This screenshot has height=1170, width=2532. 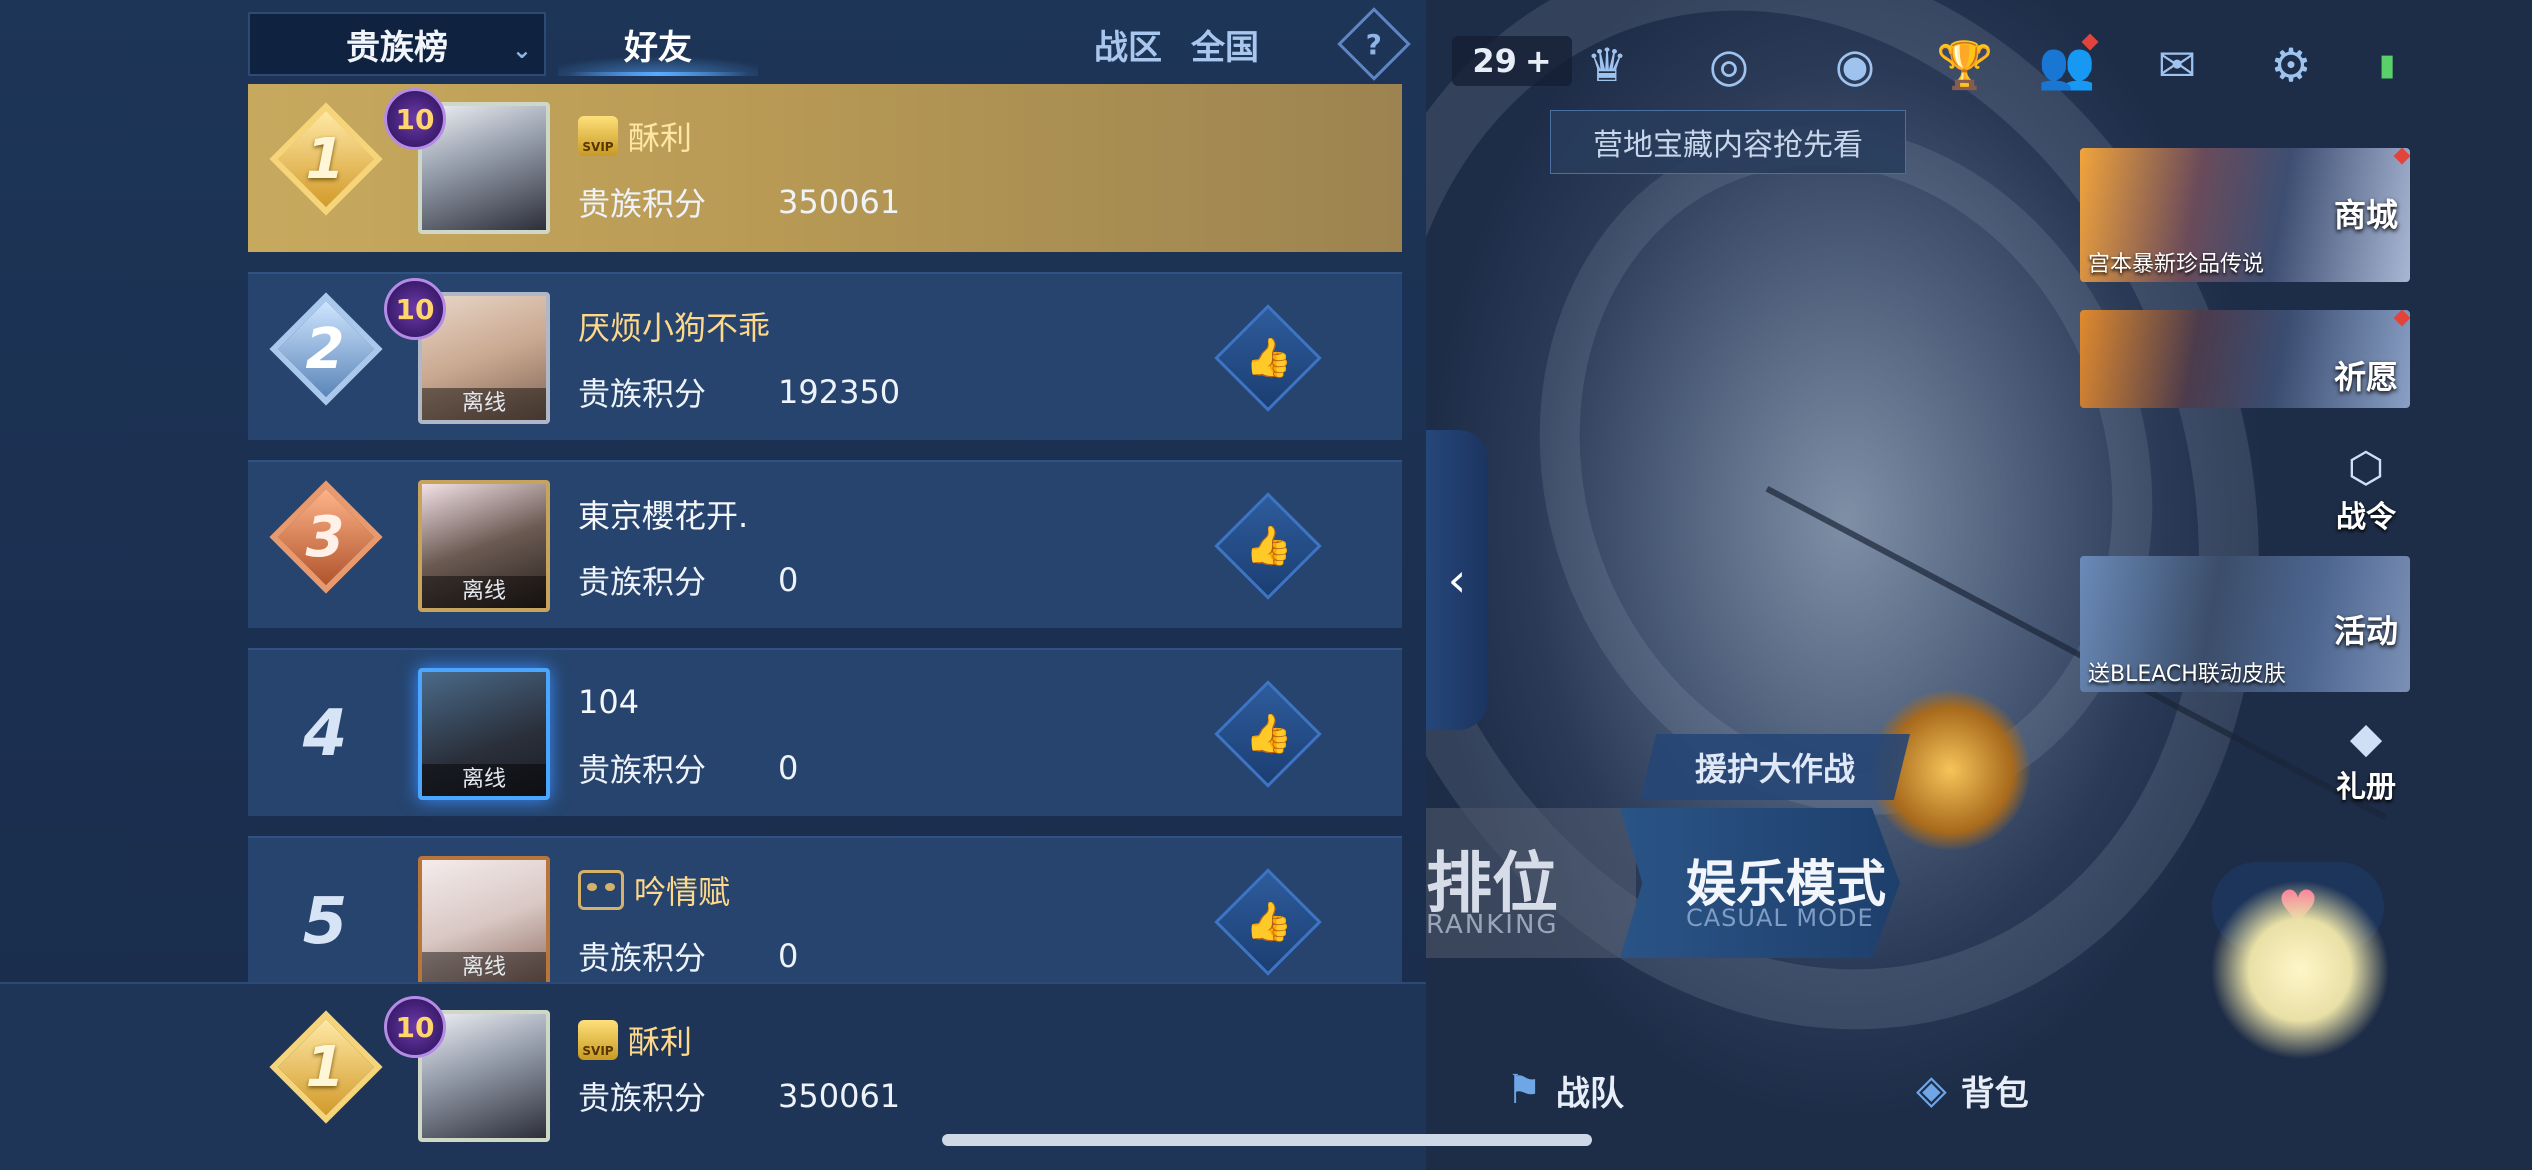 I want to click on shop-banner: 宫本暴新珍品传说 商城, so click(x=2245, y=215).